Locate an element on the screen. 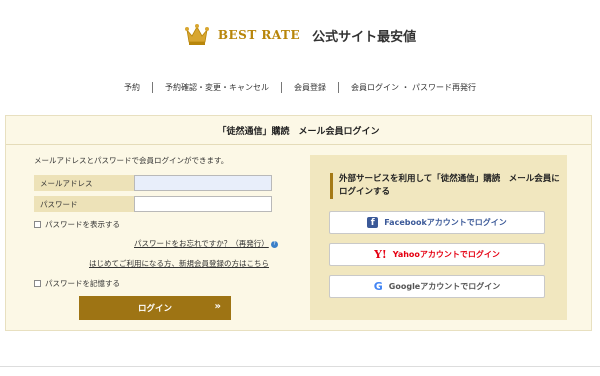 Image resolution: width=600 pixels, height=376 pixels. show-password-checkbox: パスワードを表示する is located at coordinates (77, 224).